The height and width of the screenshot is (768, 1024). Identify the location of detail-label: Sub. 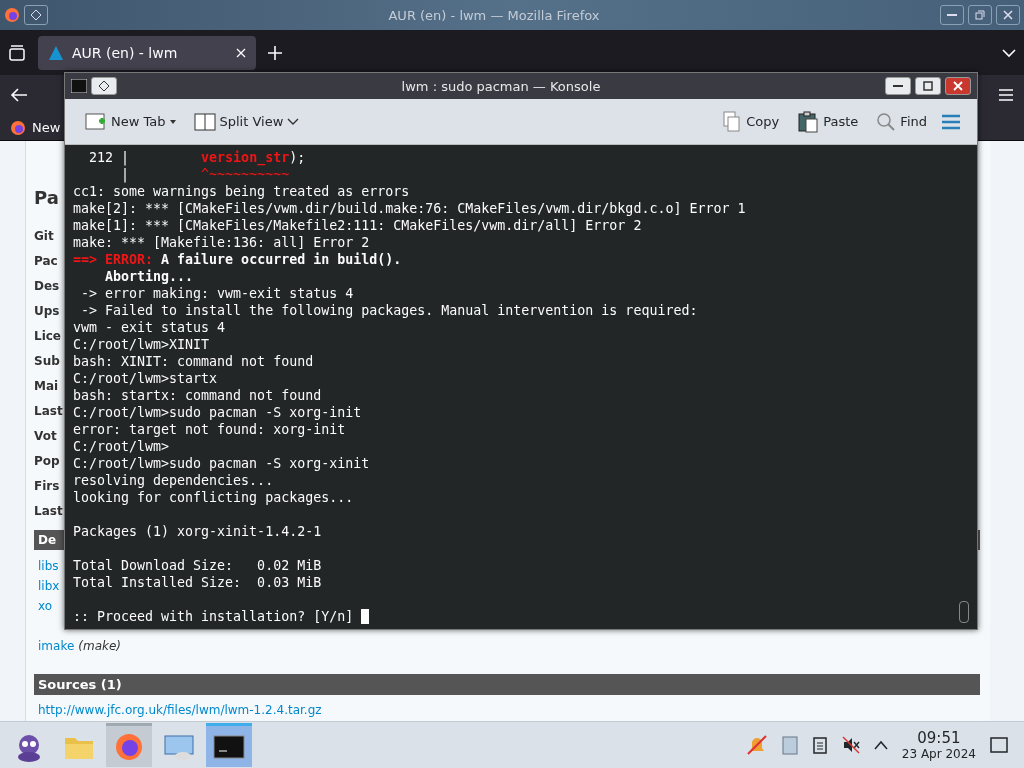
(47, 361).